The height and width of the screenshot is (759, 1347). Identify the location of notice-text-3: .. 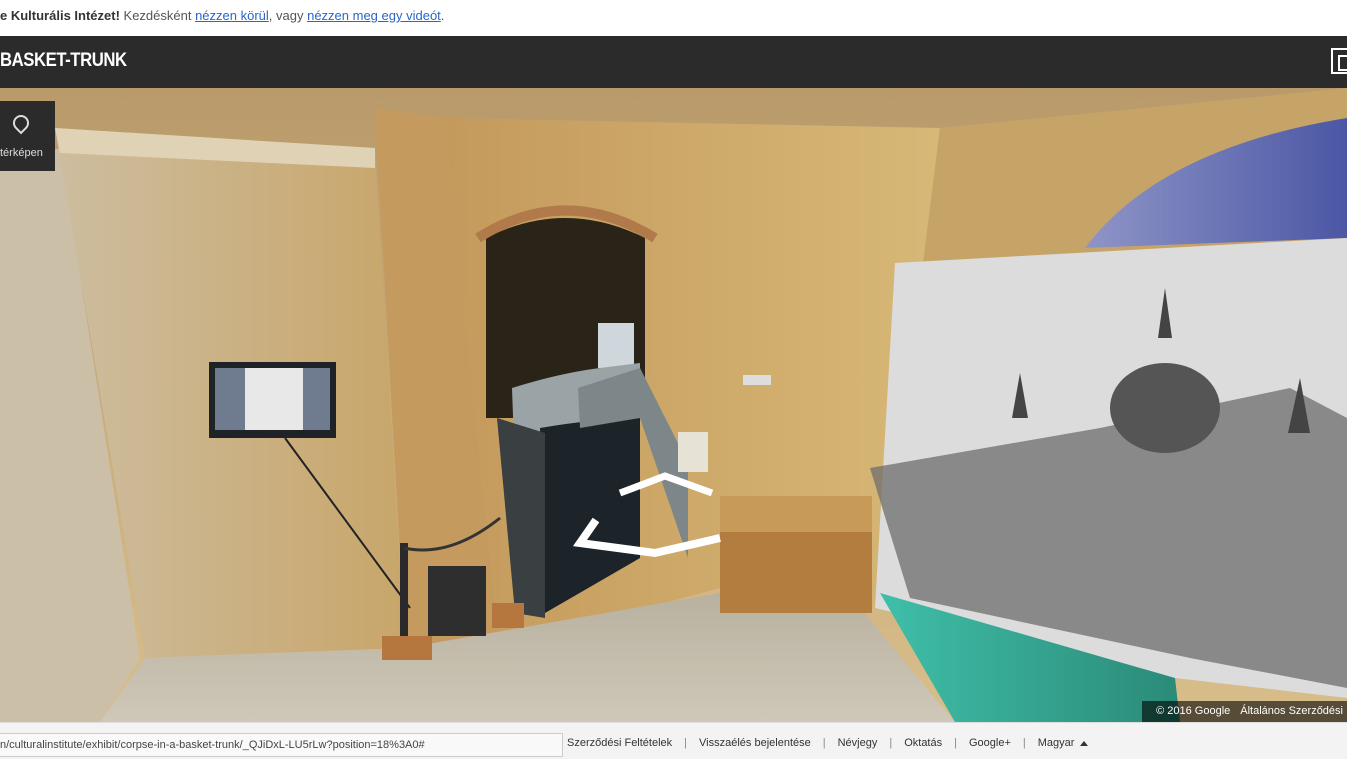
(442, 15).